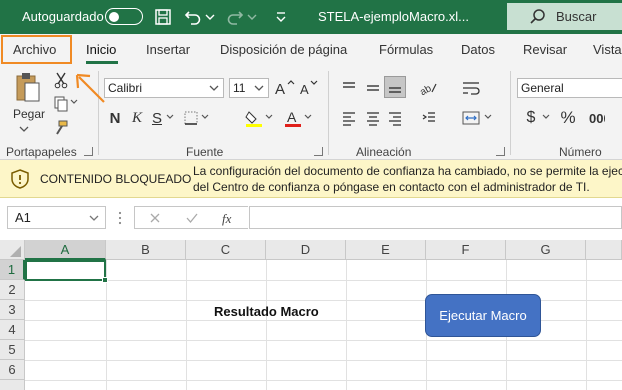 This screenshot has height=390, width=622. I want to click on bold-button: N, so click(115, 118).